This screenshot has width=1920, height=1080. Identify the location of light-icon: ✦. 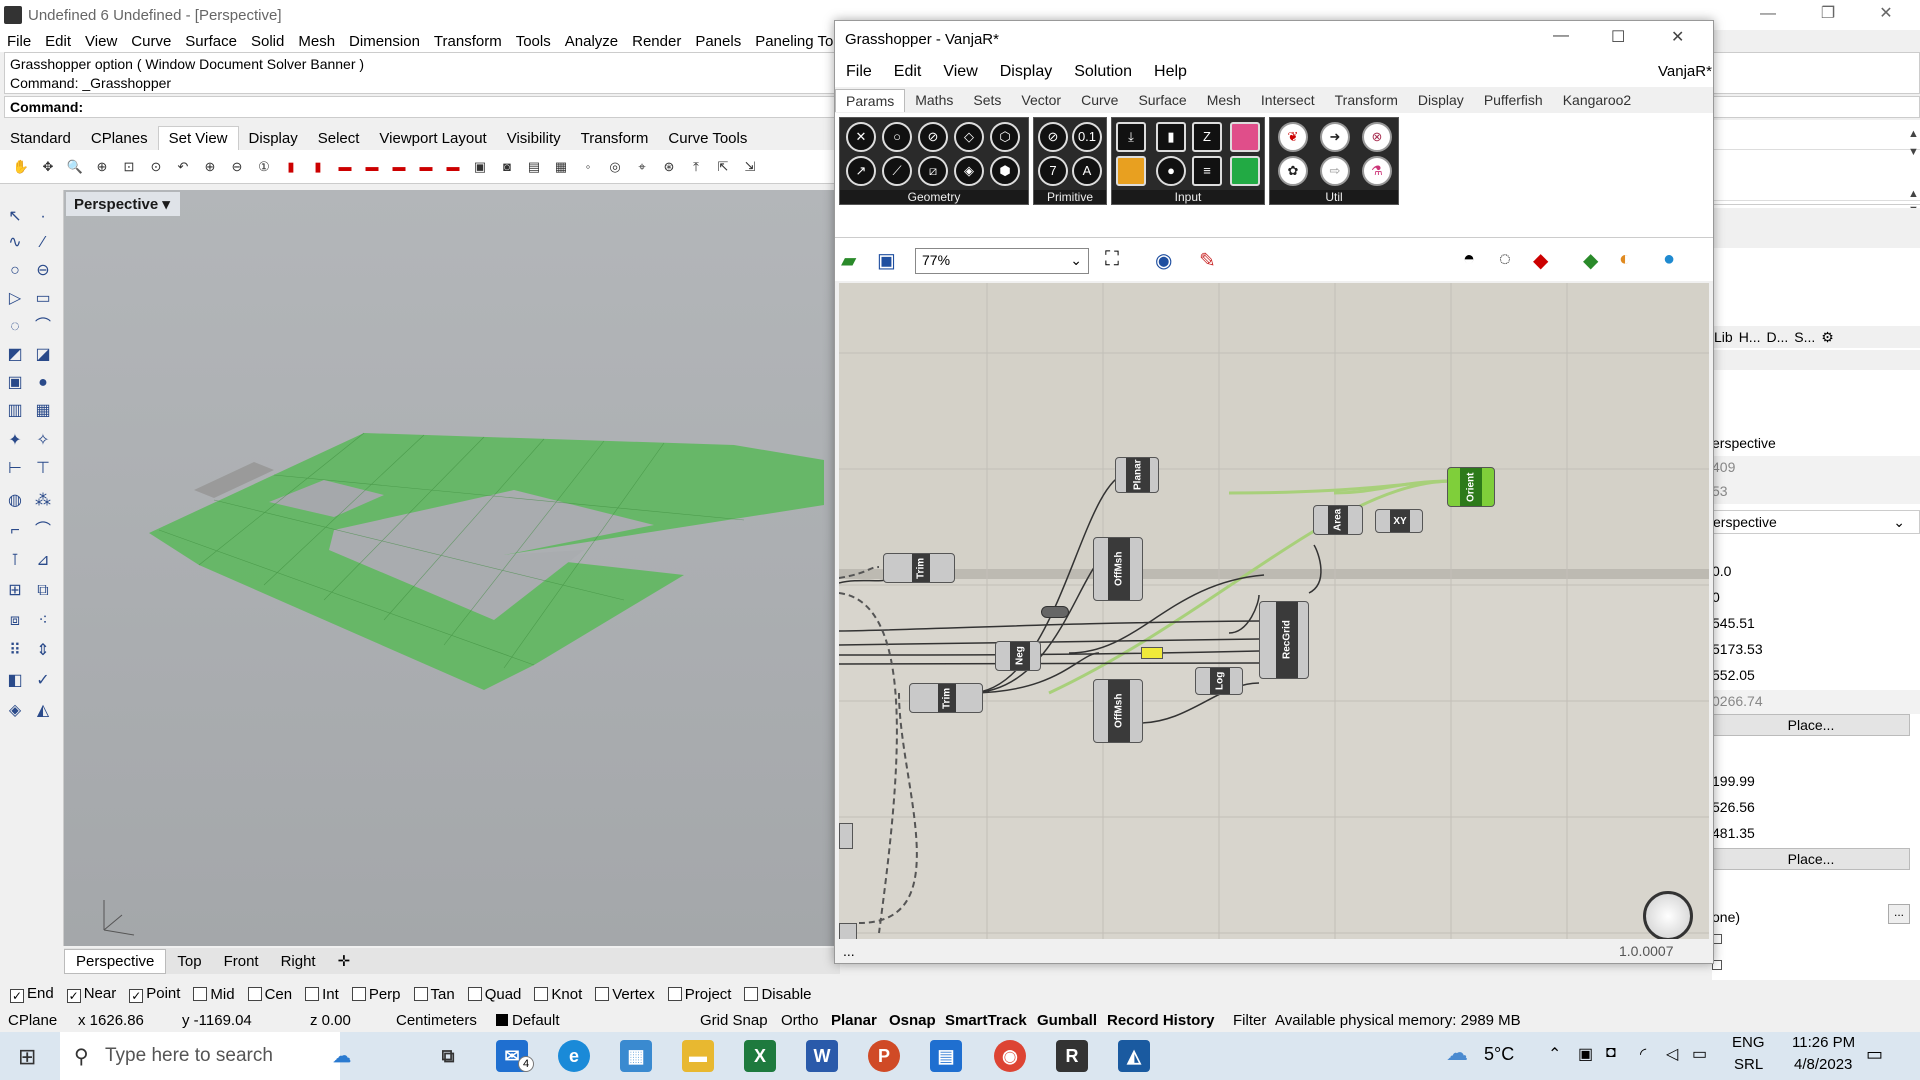
(15, 441).